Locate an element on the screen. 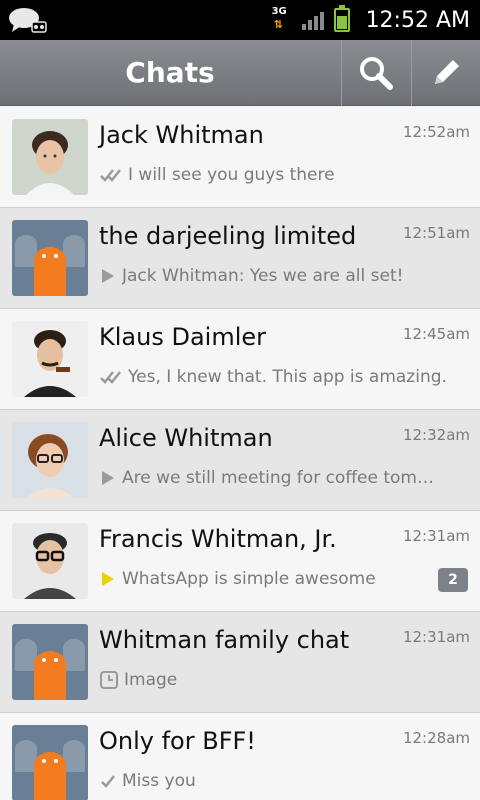 The height and width of the screenshot is (800, 480). battery-icon is located at coordinates (341, 18).